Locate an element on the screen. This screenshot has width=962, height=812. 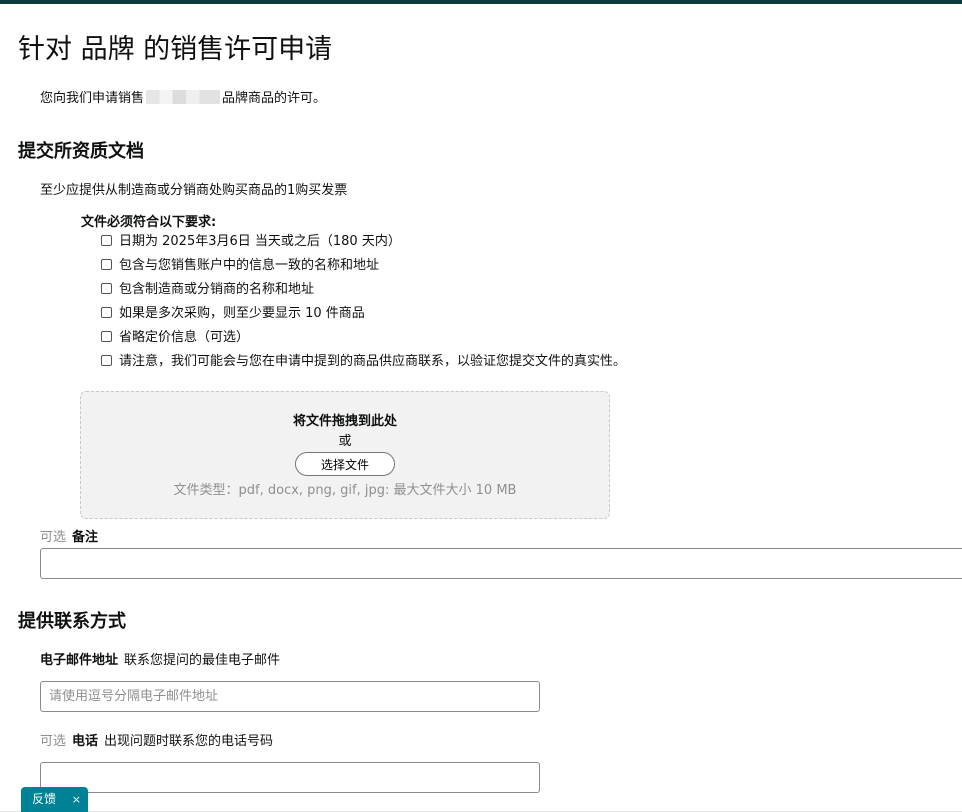
email-hint: 联系您提问的最佳电子邮件 is located at coordinates (202, 660).